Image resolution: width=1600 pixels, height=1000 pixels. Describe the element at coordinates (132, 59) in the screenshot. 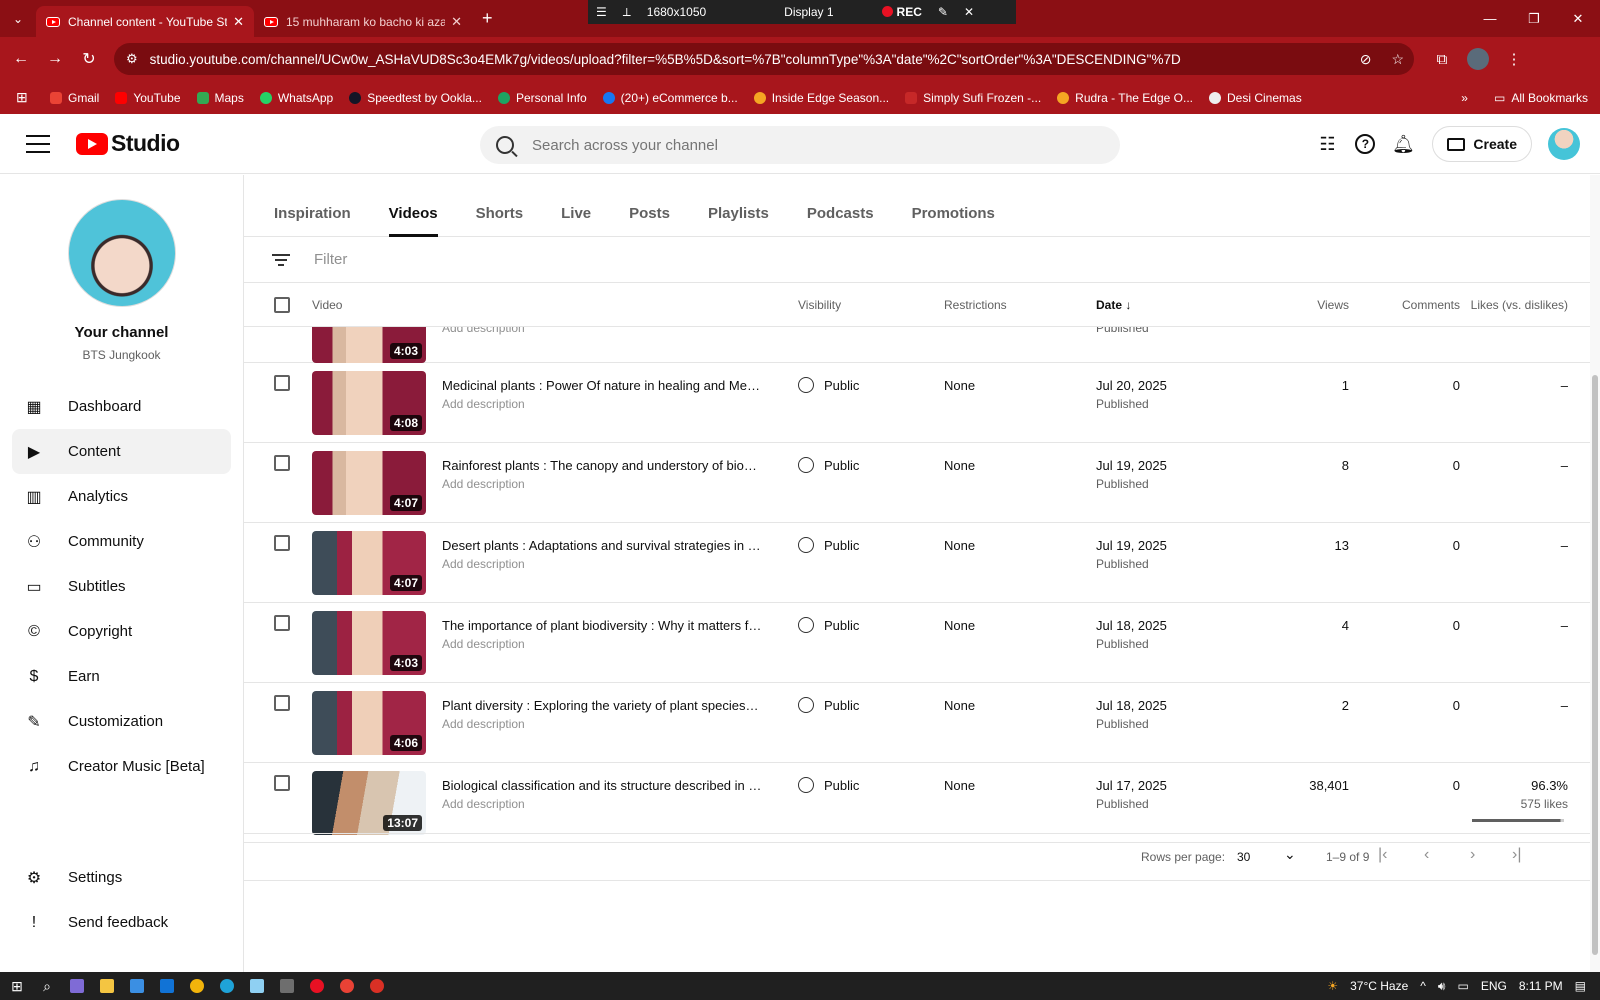

I see `site-info-icon: ⚙` at that location.